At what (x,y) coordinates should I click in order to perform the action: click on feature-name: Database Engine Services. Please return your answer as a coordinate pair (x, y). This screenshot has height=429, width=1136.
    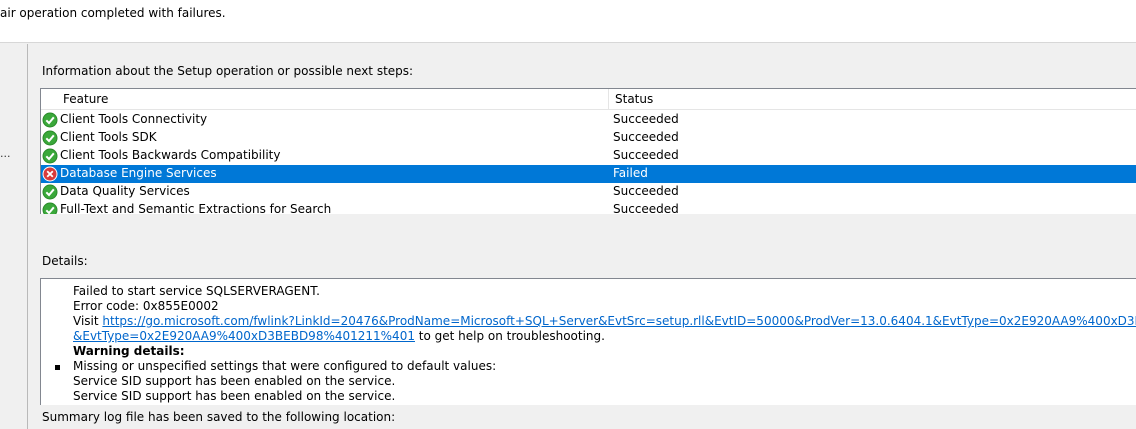
    Looking at the image, I should click on (138, 173).